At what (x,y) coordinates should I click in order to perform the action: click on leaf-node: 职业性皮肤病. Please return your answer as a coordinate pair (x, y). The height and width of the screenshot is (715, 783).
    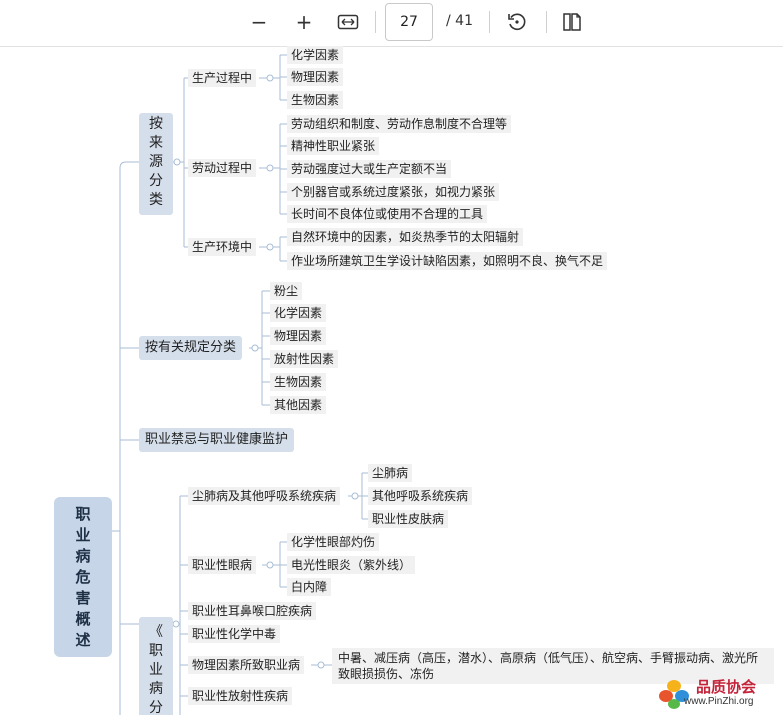
    Looking at the image, I should click on (408, 519).